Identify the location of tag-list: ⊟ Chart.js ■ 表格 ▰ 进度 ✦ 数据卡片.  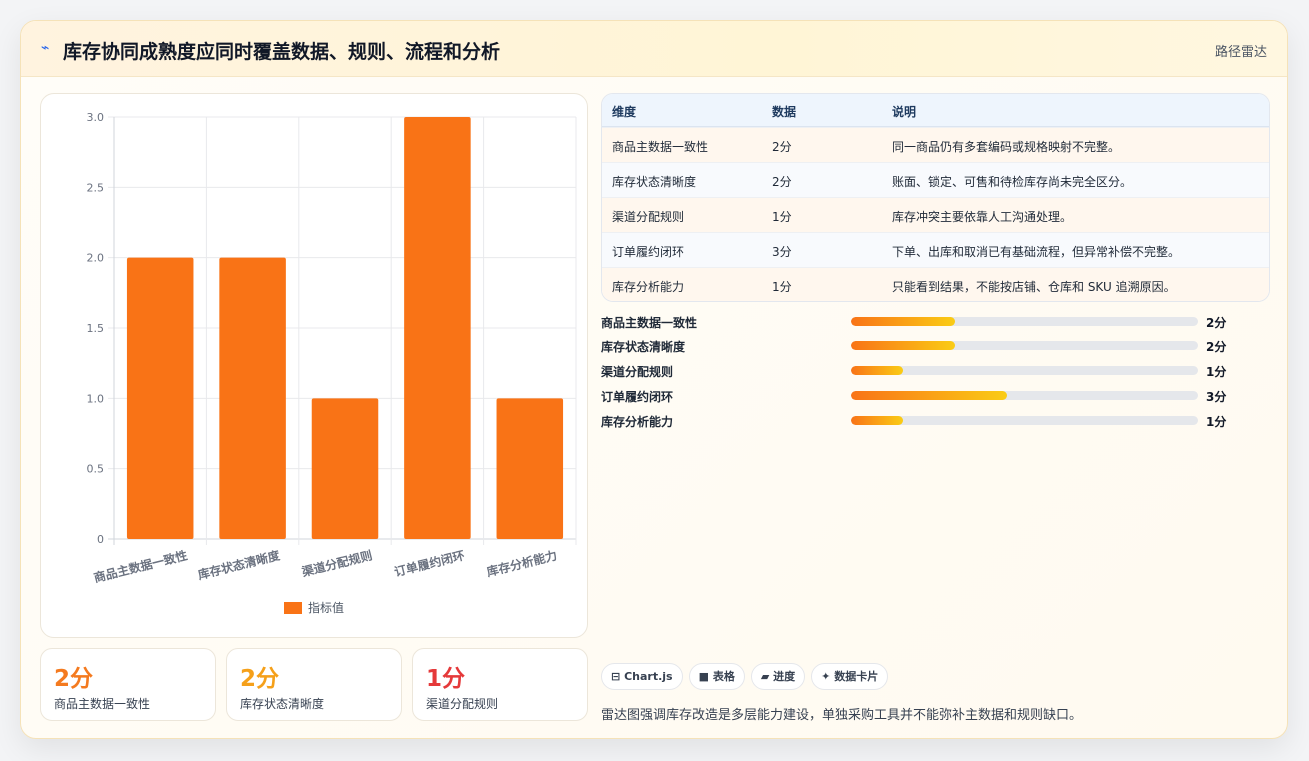
(747, 677).